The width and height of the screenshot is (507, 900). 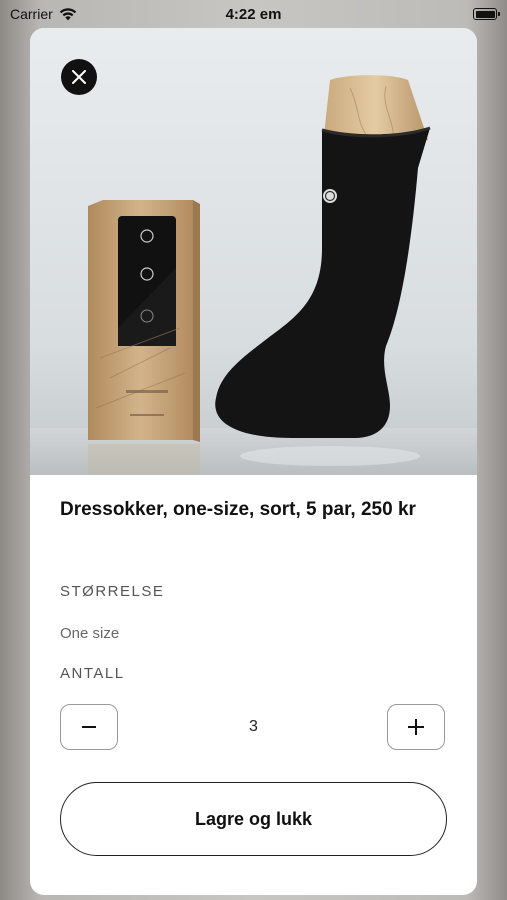 What do you see at coordinates (90, 633) in the screenshot?
I see `size-value: One size` at bounding box center [90, 633].